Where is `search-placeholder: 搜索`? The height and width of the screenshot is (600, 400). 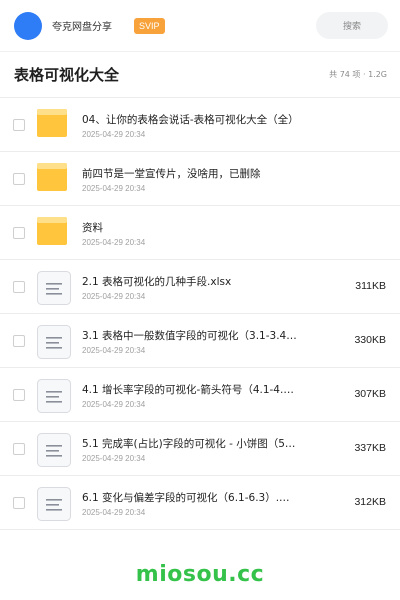
search-placeholder: 搜索 is located at coordinates (351, 27).